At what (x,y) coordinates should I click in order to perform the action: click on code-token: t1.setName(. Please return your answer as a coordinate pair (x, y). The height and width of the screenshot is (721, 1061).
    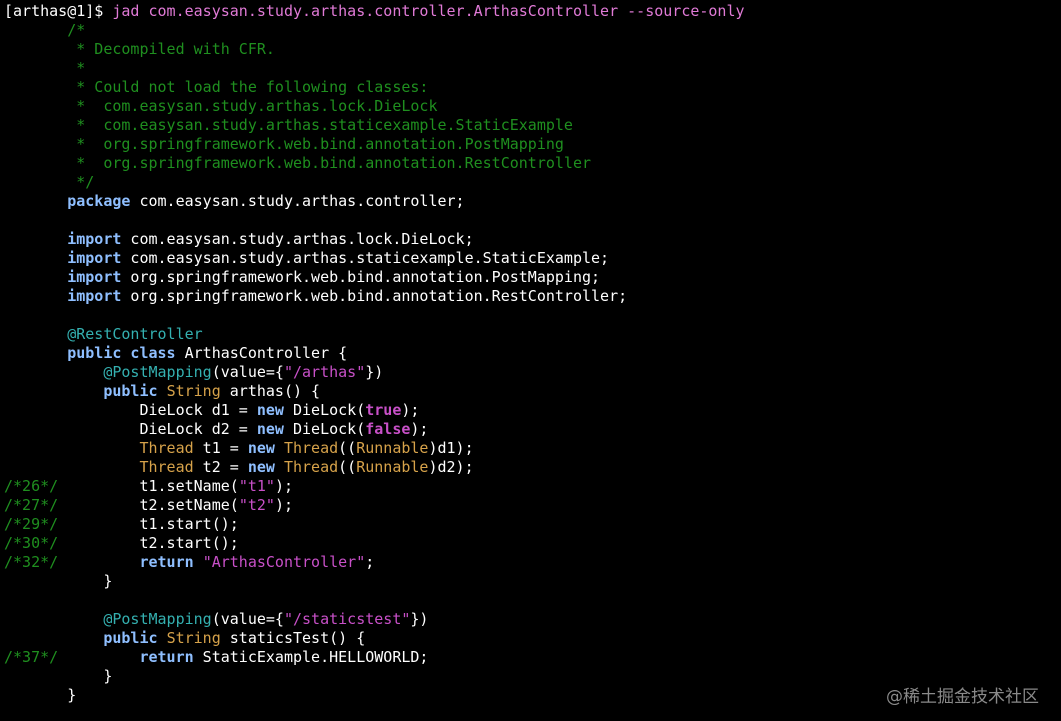
    Looking at the image, I should click on (148, 486).